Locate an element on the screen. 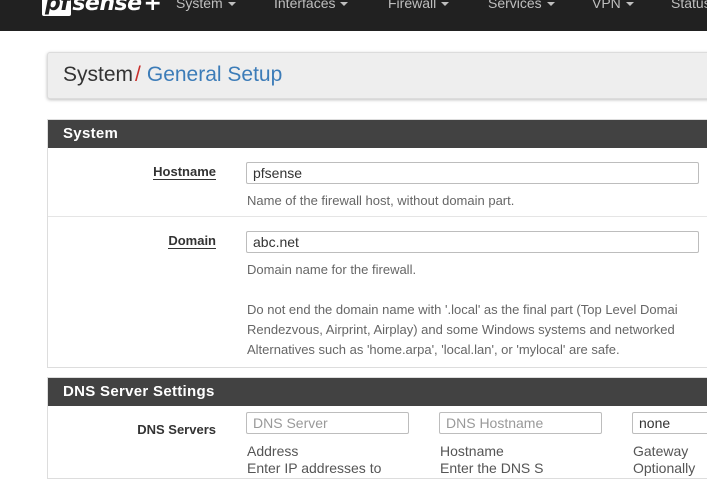 The image size is (707, 479). dns-hostname-sublabel: Hostname is located at coordinates (472, 451).